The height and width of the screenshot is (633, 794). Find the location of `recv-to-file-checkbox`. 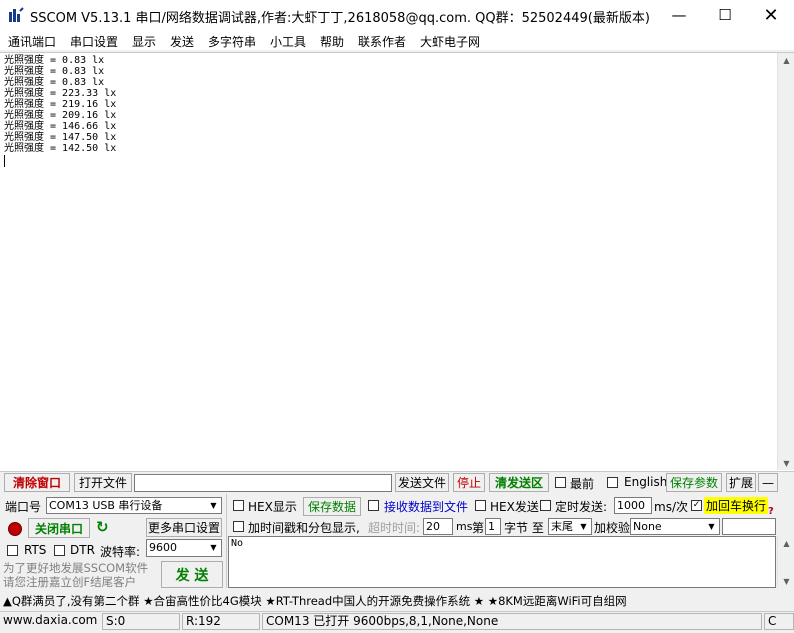

recv-to-file-checkbox is located at coordinates (373, 505).